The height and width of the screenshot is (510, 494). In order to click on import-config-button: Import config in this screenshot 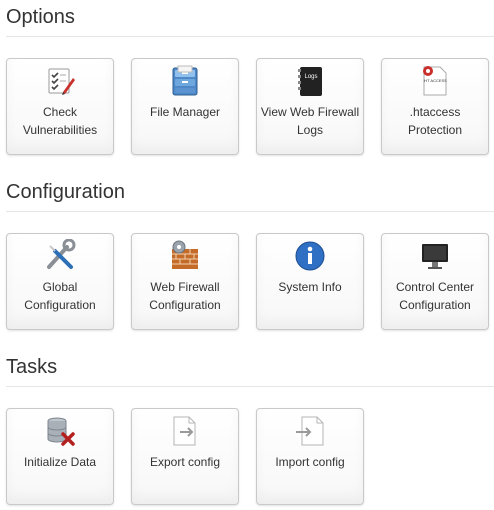, I will do `click(310, 456)`.